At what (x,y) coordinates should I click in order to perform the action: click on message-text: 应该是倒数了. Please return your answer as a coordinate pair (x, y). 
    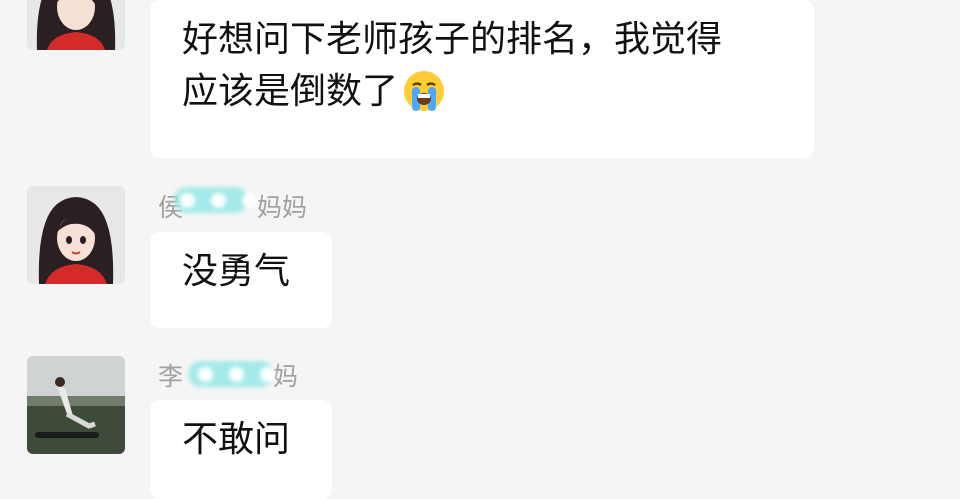
    Looking at the image, I should click on (290, 91).